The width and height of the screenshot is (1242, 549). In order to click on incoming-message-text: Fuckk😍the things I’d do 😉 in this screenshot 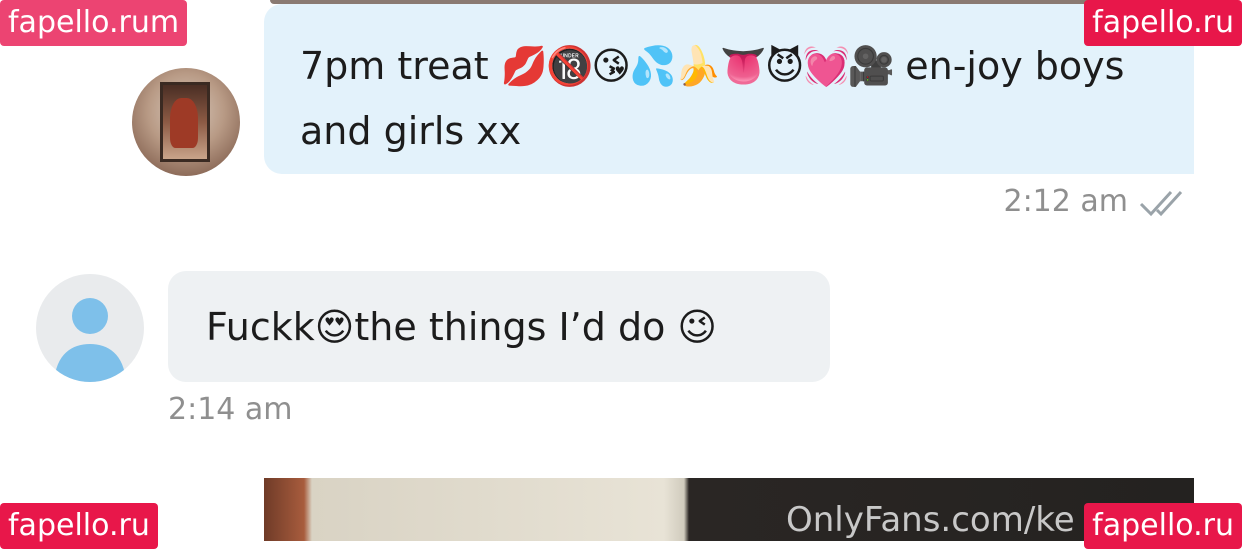, I will do `click(461, 327)`.